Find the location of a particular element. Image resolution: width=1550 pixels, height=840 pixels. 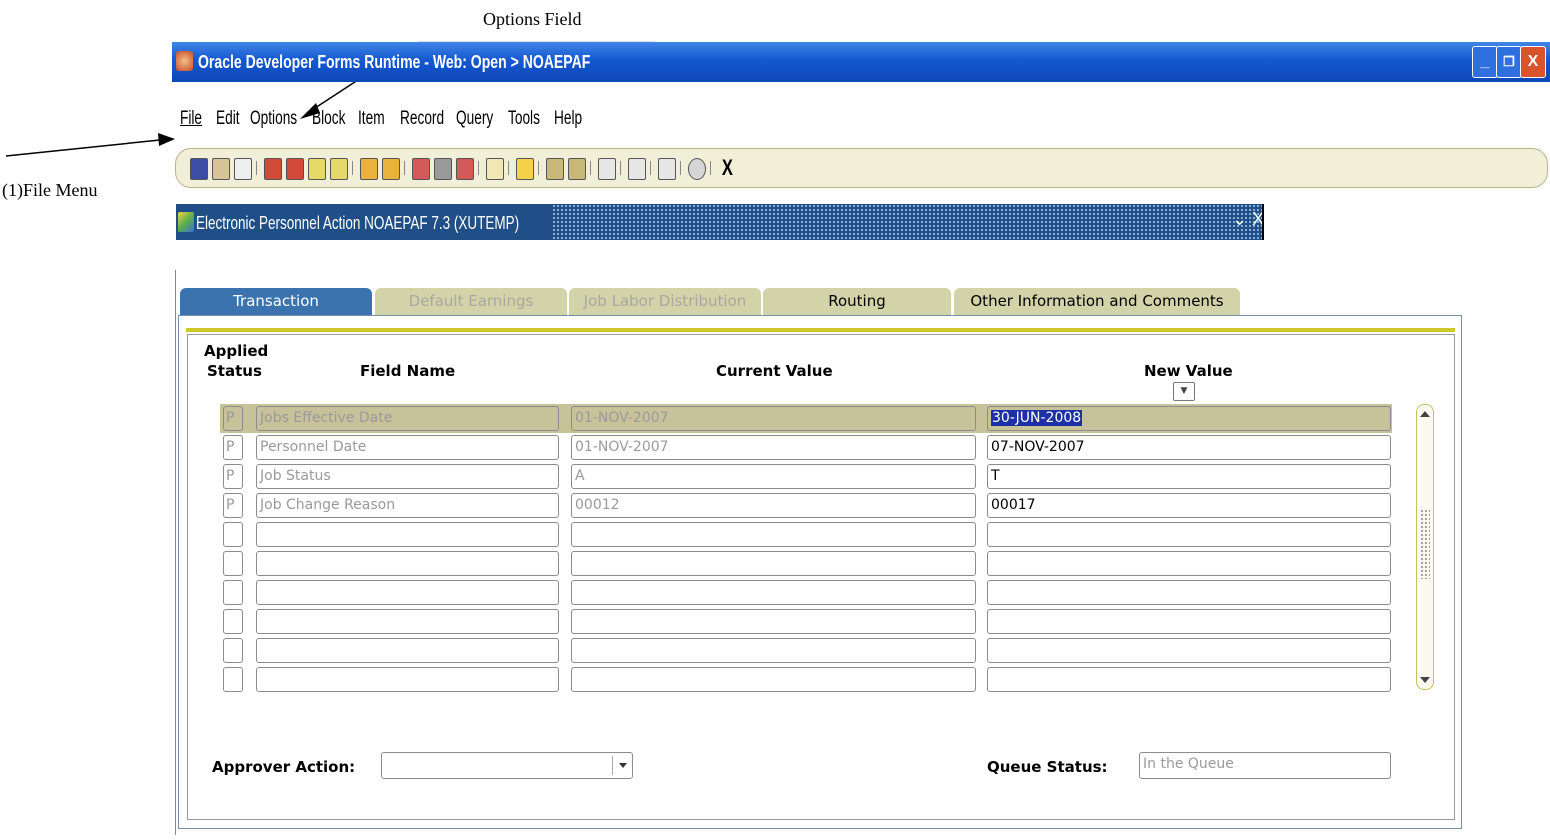

workflow-icon is located at coordinates (667, 169).